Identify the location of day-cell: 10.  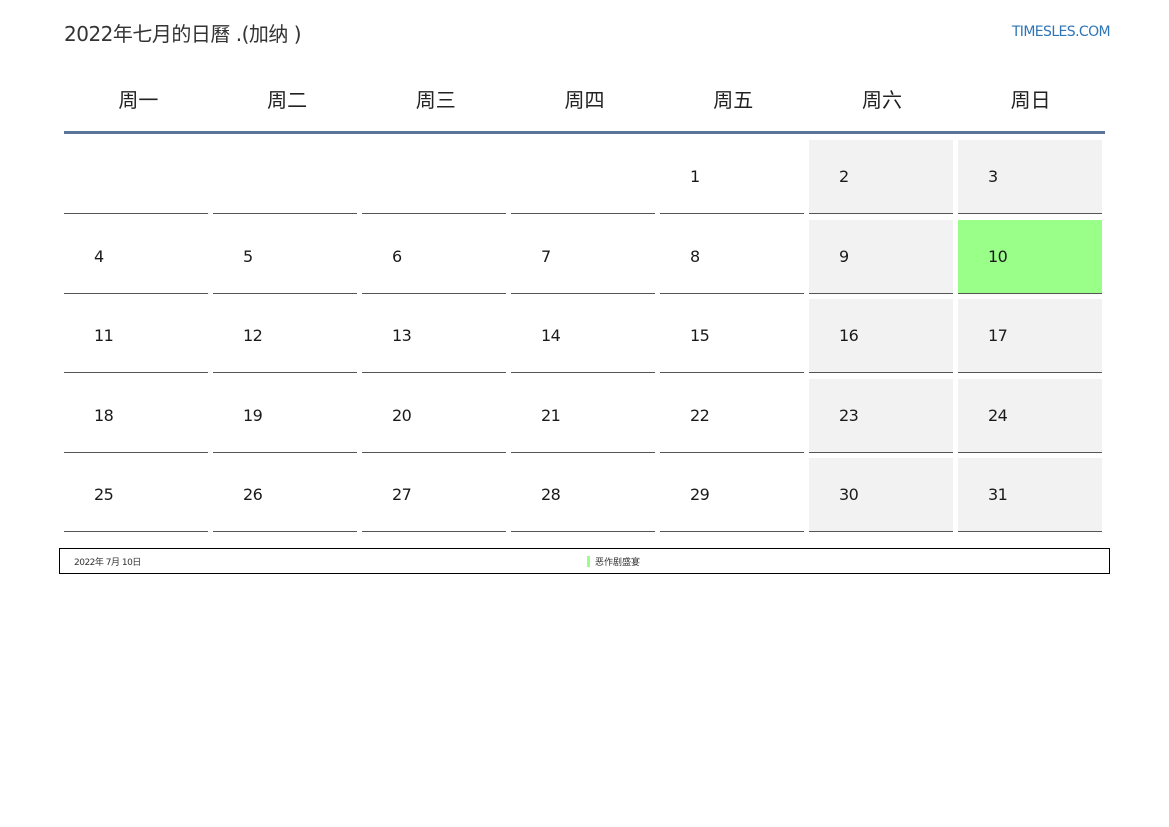
(1030, 257).